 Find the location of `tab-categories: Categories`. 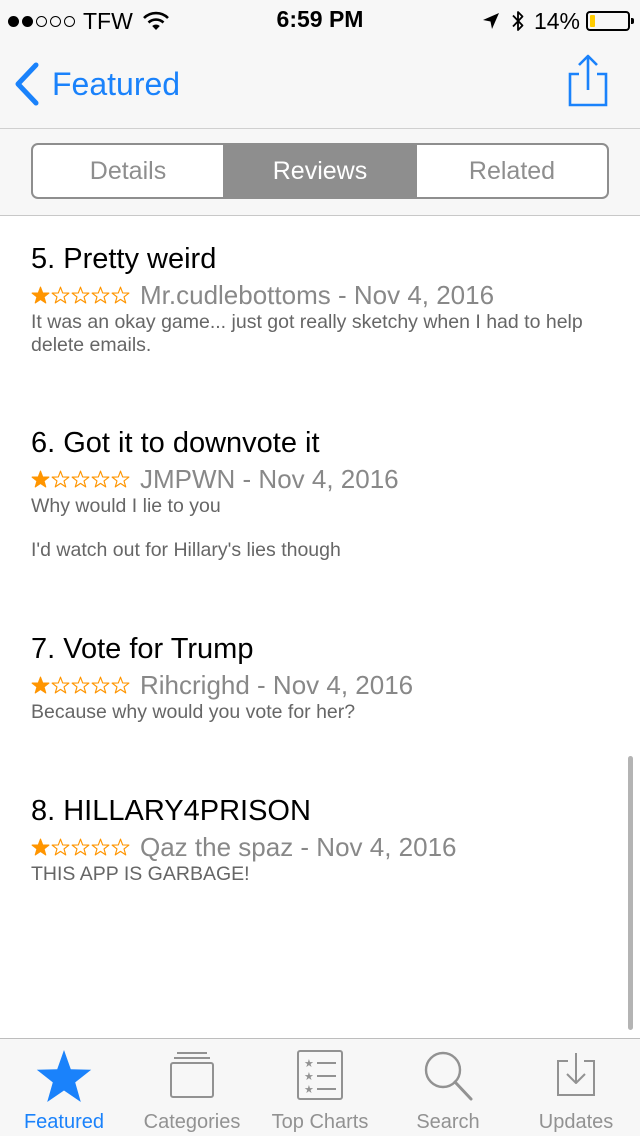

tab-categories: Categories is located at coordinates (192, 1087).